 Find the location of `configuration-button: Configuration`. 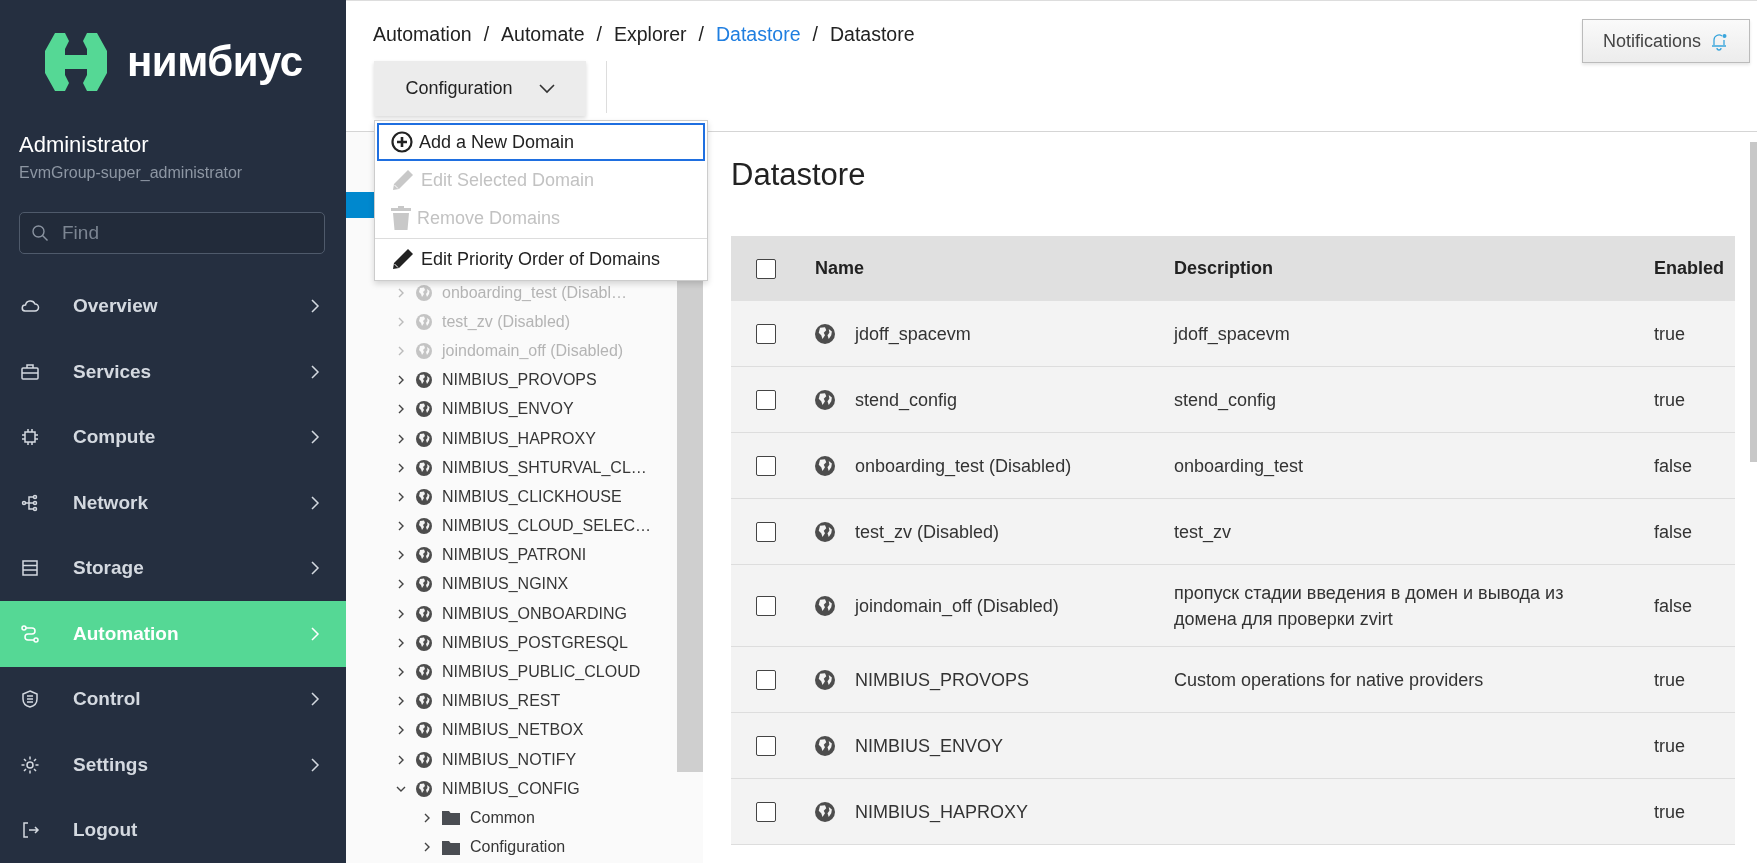

configuration-button: Configuration is located at coordinates (480, 88).